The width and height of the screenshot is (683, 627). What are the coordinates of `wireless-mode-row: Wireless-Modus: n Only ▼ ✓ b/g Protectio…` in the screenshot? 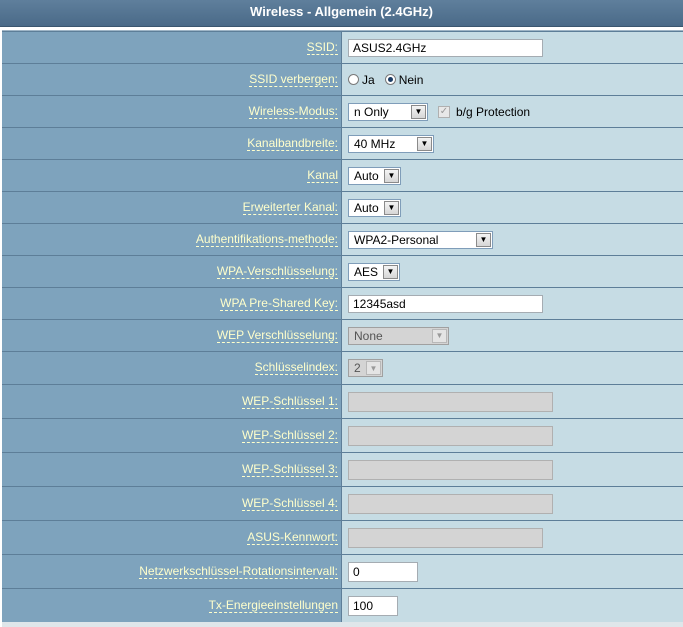 It's located at (342, 111).